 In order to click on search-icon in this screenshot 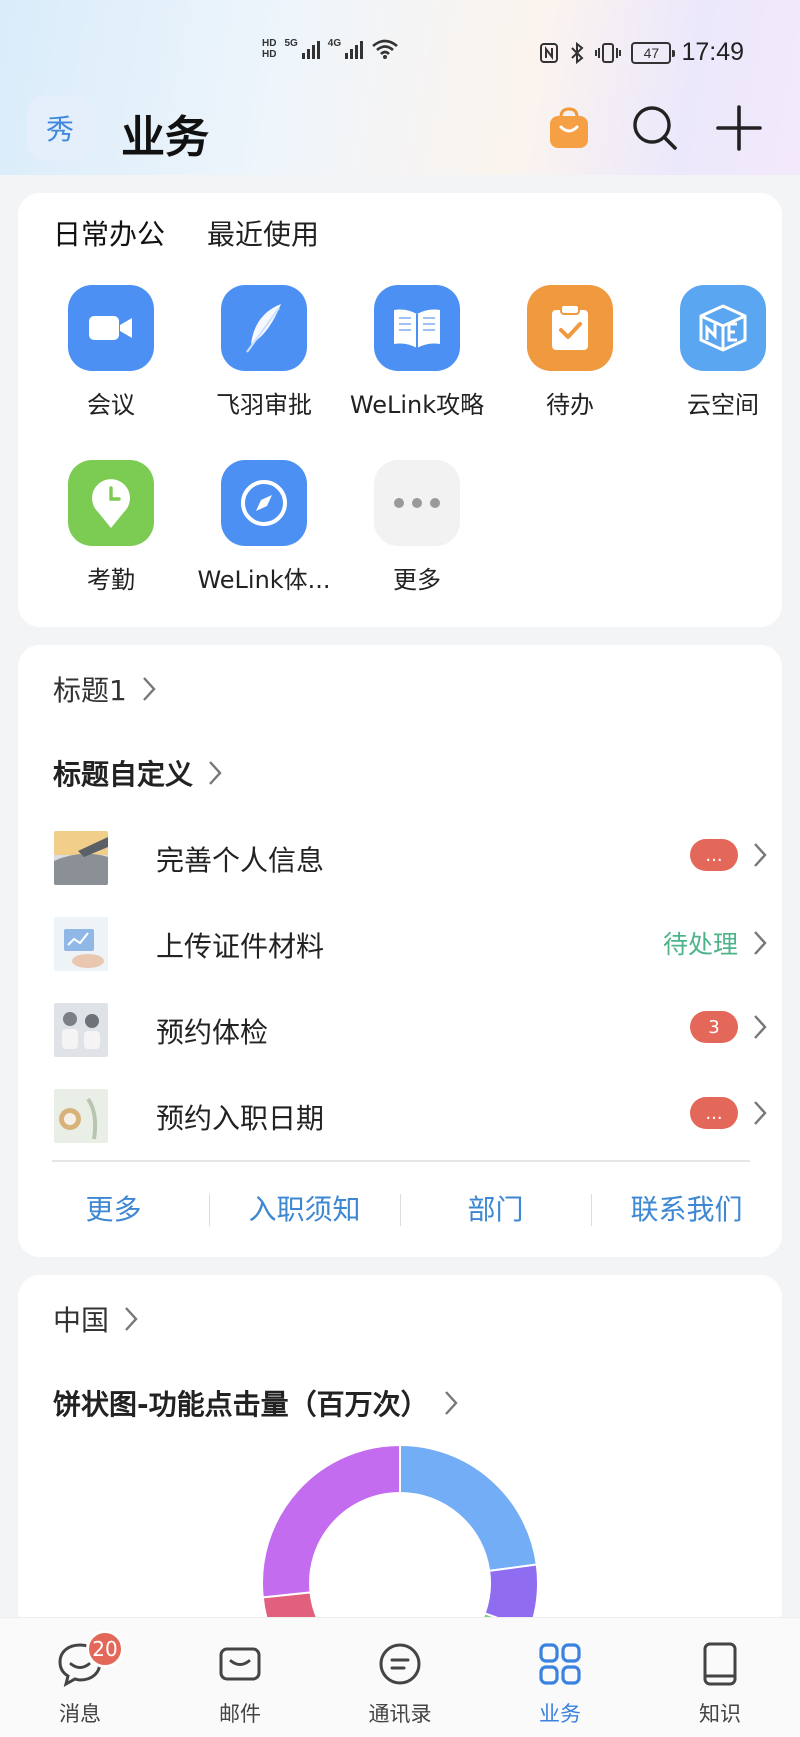, I will do `click(655, 128)`.